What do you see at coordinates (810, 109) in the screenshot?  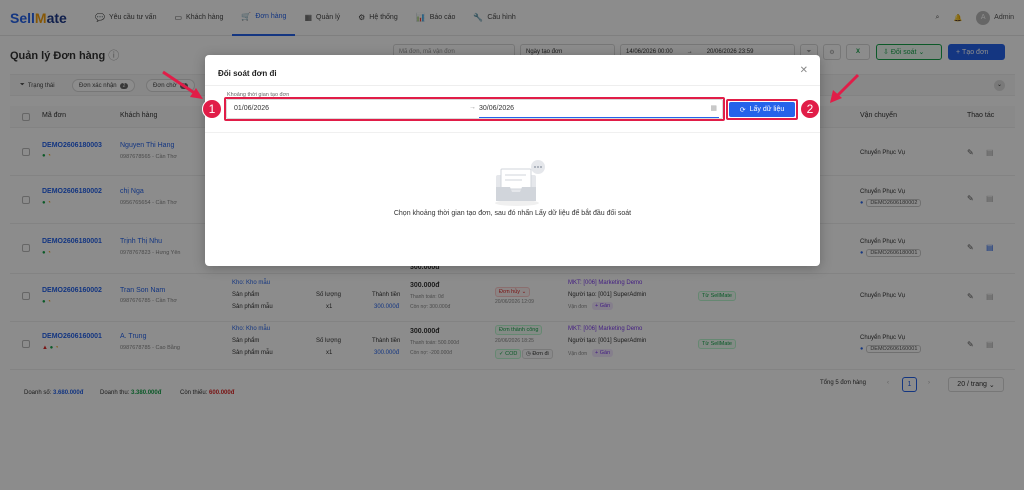 I see `step-2-badge: 2` at bounding box center [810, 109].